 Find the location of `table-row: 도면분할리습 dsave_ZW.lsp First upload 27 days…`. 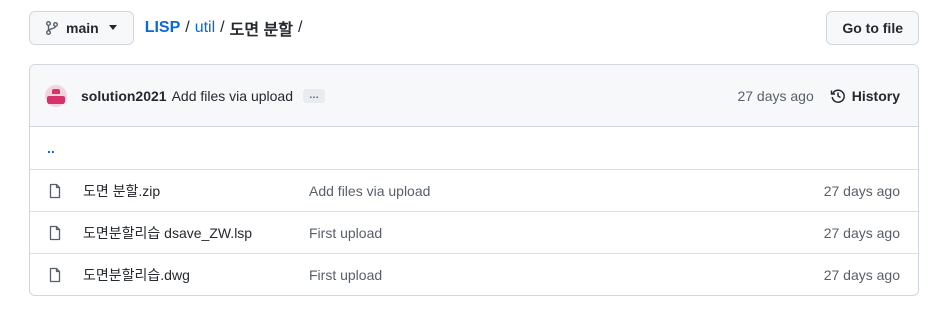

table-row: 도면분할리습 dsave_ZW.lsp First upload 27 days… is located at coordinates (474, 232).